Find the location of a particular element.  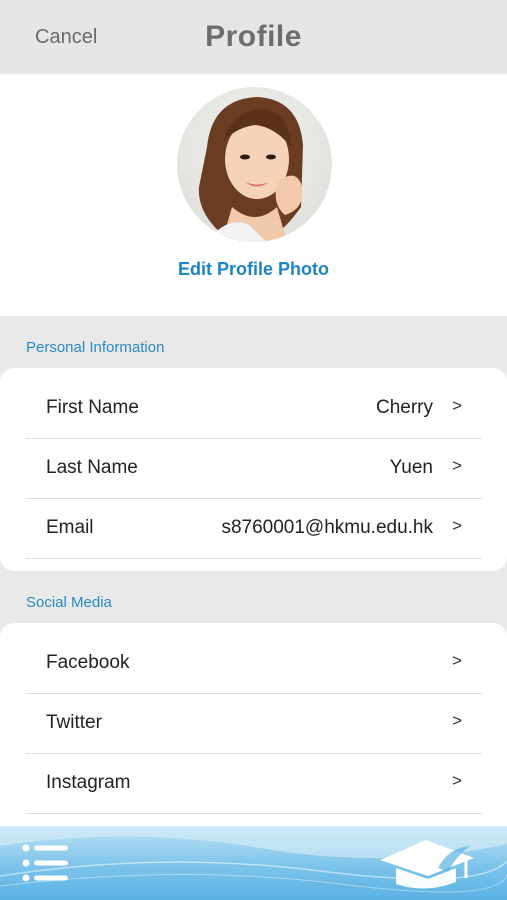

facebook-row: Facebook > is located at coordinates (254, 663).